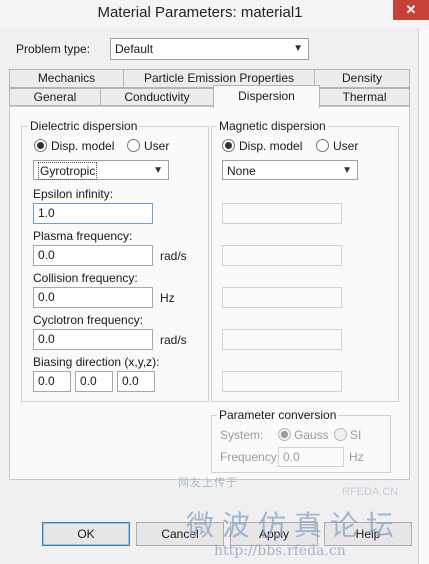 Image resolution: width=429 pixels, height=564 pixels. Describe the element at coordinates (250, 457) in the screenshot. I see `frequency-label: Frequency:` at that location.